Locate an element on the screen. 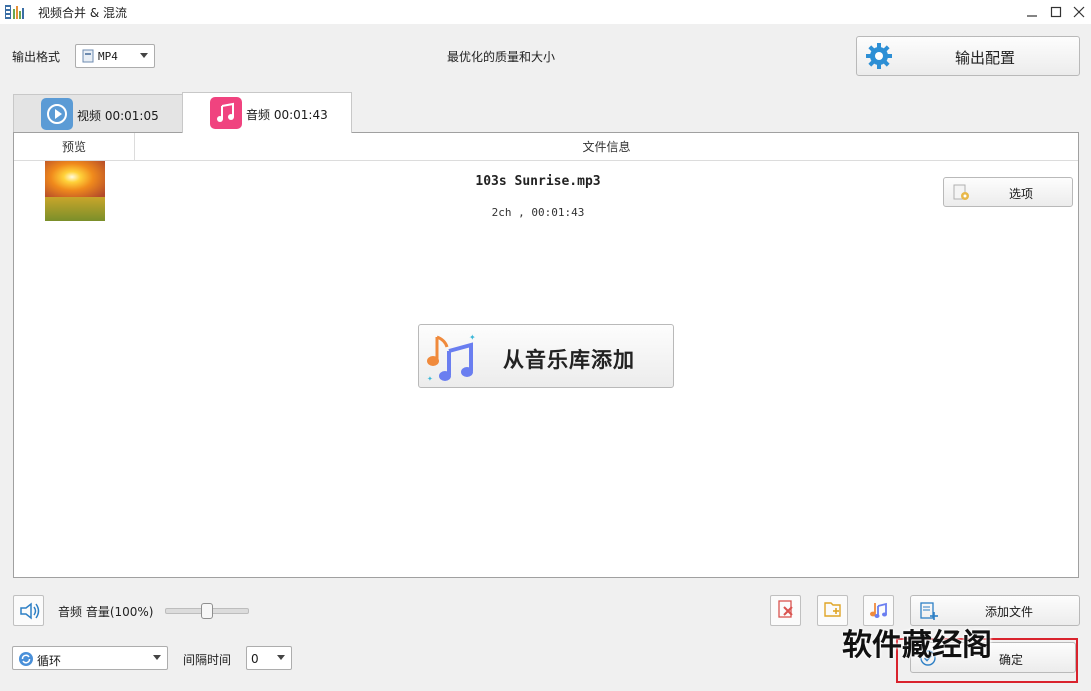  title-bar is located at coordinates (545, 12).